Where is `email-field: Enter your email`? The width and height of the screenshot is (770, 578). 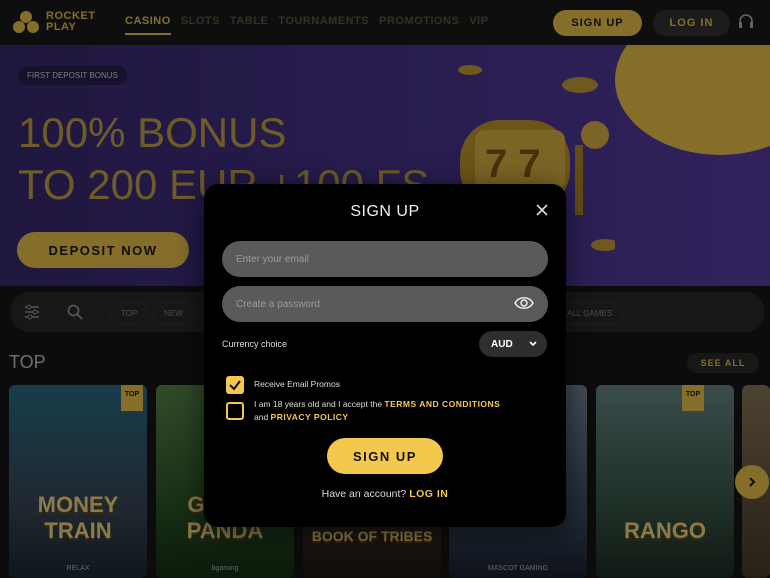 email-field: Enter your email is located at coordinates (385, 259).